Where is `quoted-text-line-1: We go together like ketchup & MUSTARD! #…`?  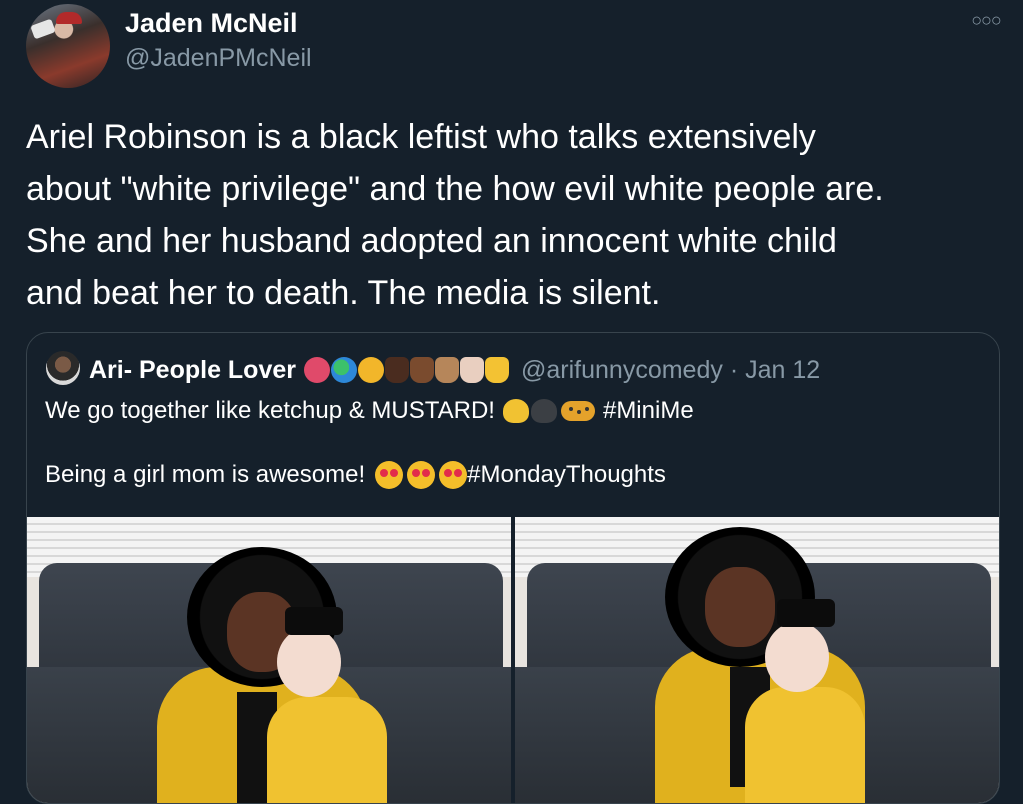
quoted-text-line-1: We go together like ketchup & MUSTARD! #… is located at coordinates (369, 411).